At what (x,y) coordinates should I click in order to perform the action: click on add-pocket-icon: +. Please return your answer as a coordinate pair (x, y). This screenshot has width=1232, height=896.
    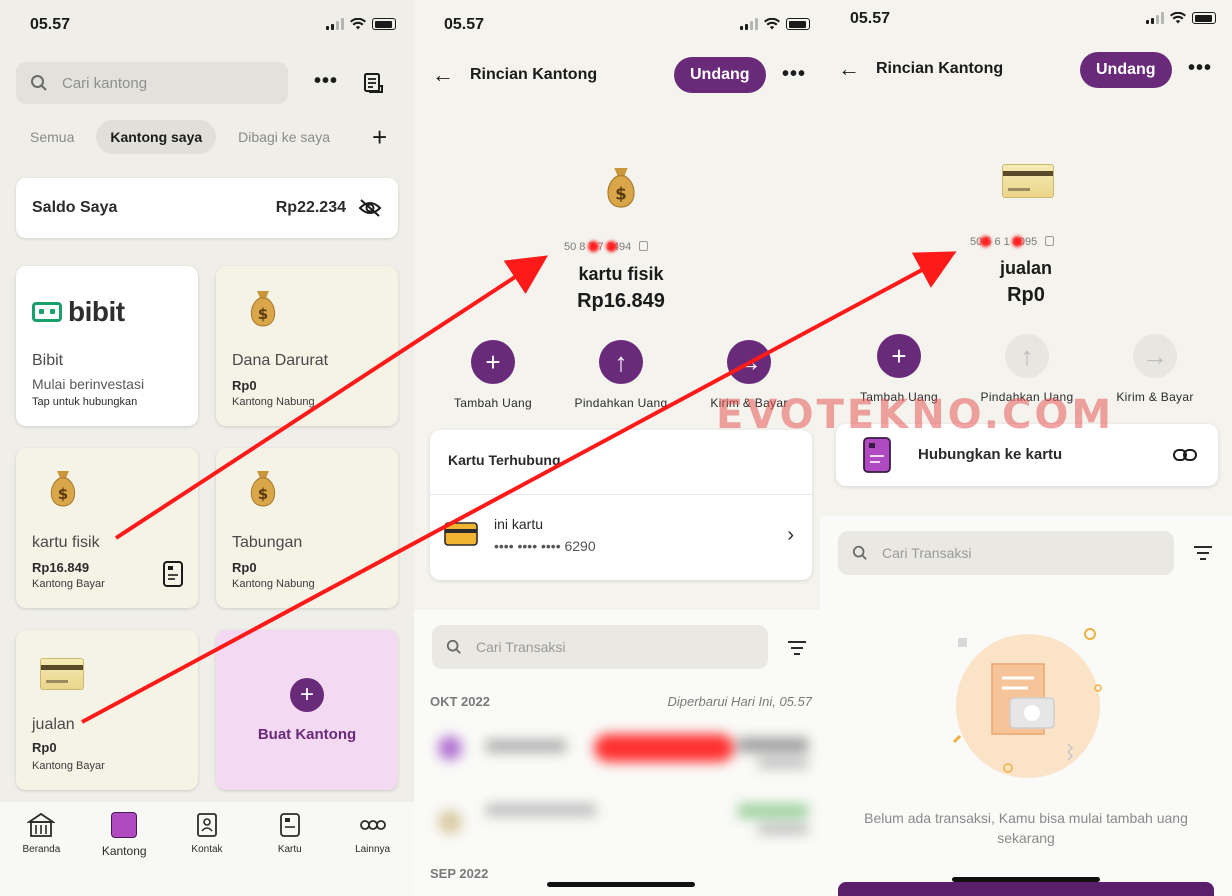
    Looking at the image, I should click on (379, 137).